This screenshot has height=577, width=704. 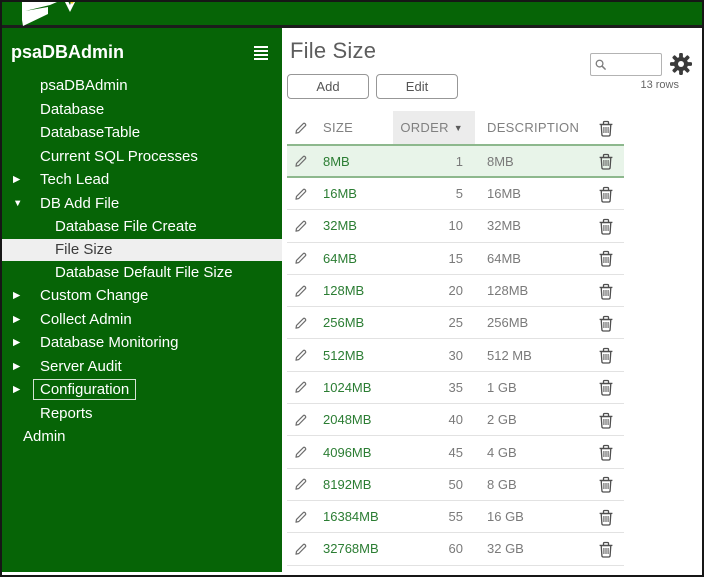 What do you see at coordinates (502, 387) in the screenshot?
I see `description-cell: 1 GB` at bounding box center [502, 387].